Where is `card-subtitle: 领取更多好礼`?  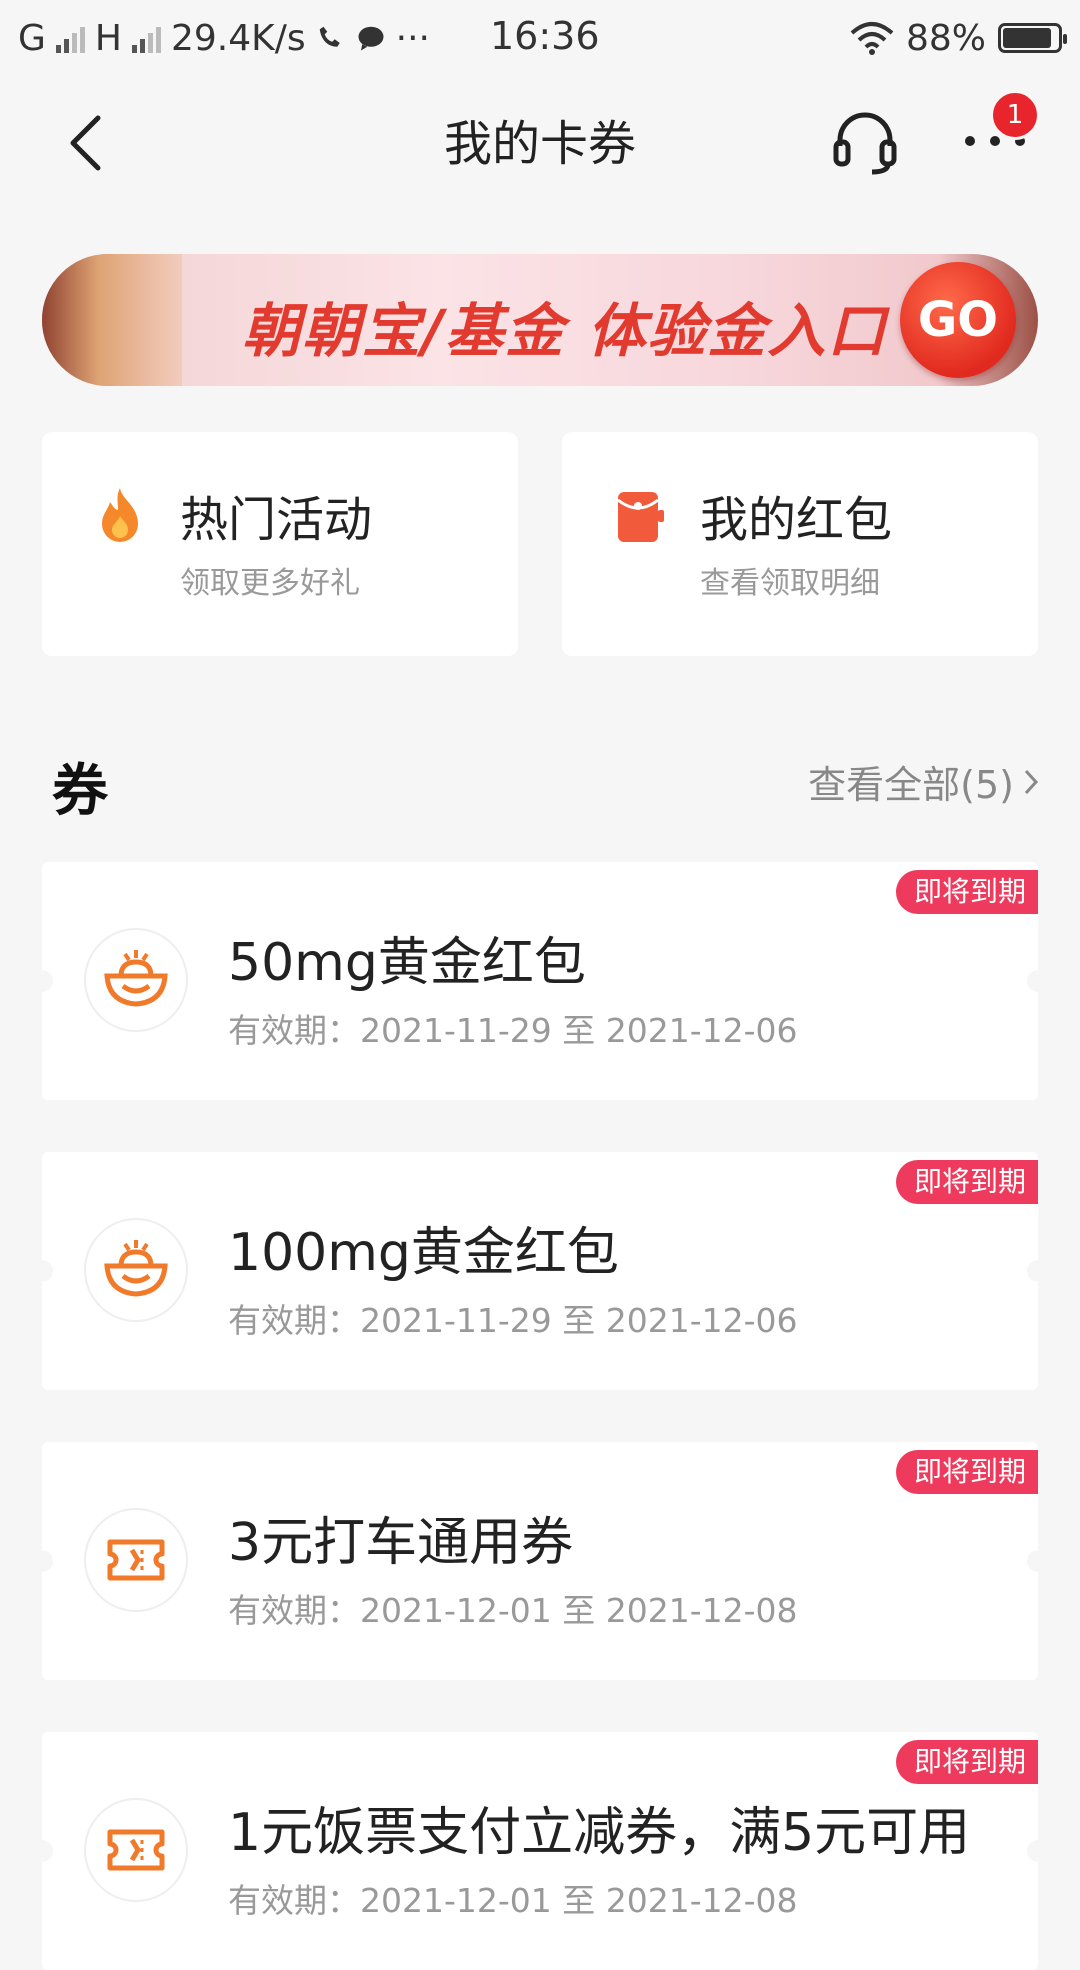
card-subtitle: 领取更多好礼 is located at coordinates (270, 583).